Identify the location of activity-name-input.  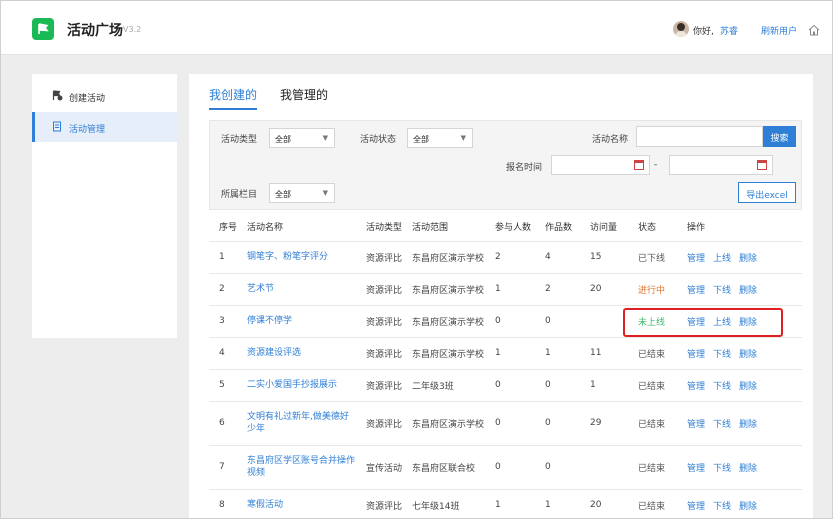
(699, 136).